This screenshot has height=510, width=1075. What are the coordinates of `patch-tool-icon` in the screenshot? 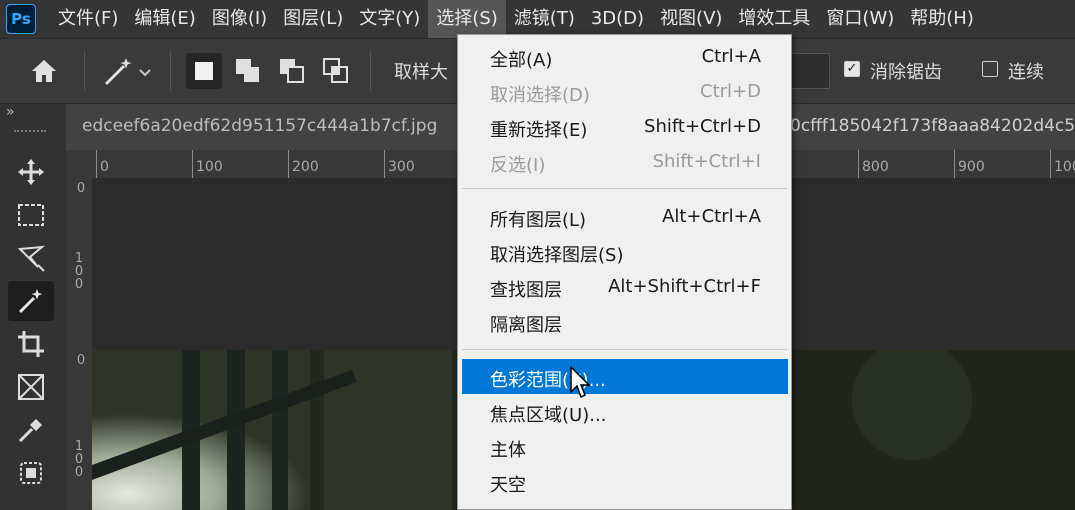 It's located at (31, 473).